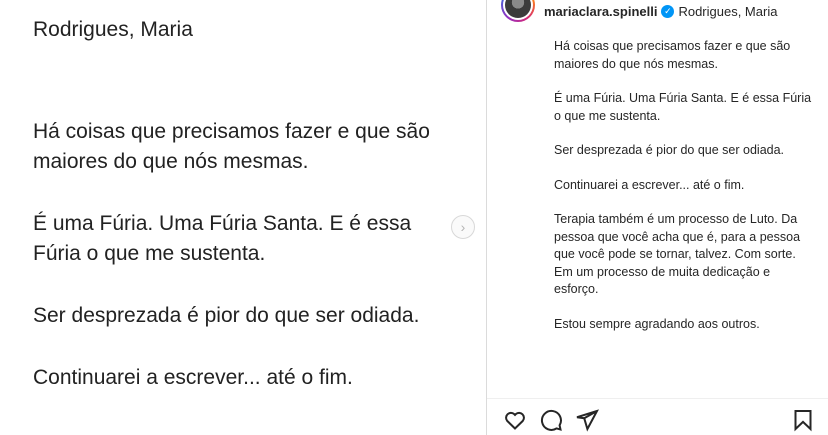 Image resolution: width=828 pixels, height=435 pixels. Describe the element at coordinates (518, 11) in the screenshot. I see `avatar` at that location.